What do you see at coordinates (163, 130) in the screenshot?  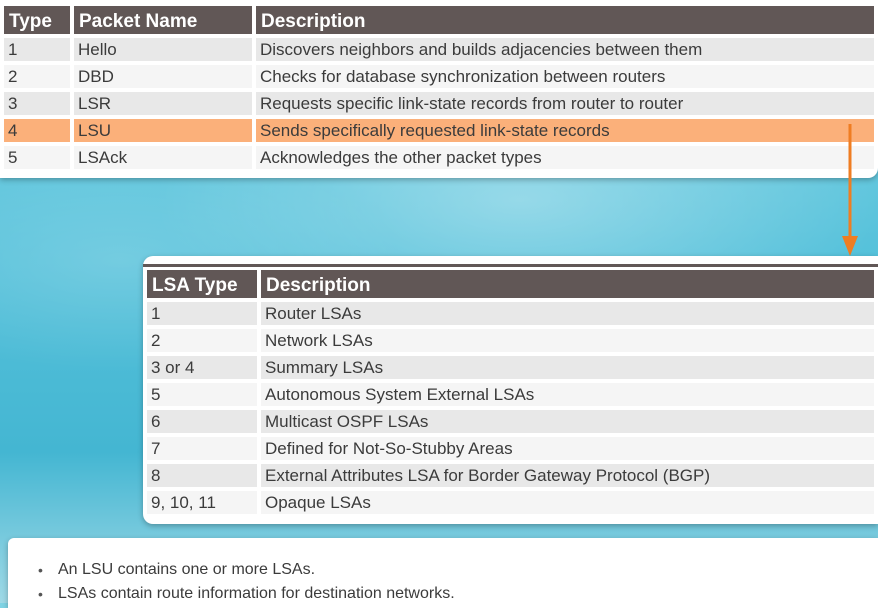 I see `cell-packet-name: LSU` at bounding box center [163, 130].